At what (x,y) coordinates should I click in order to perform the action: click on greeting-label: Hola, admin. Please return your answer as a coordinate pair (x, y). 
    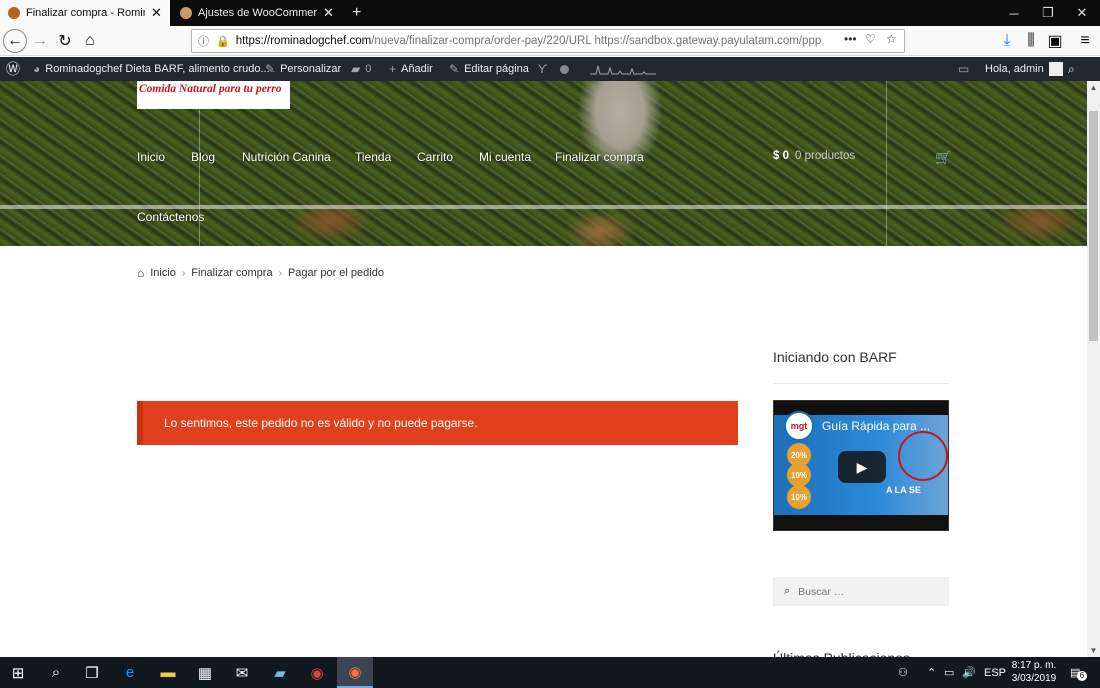
    Looking at the image, I should click on (1014, 69).